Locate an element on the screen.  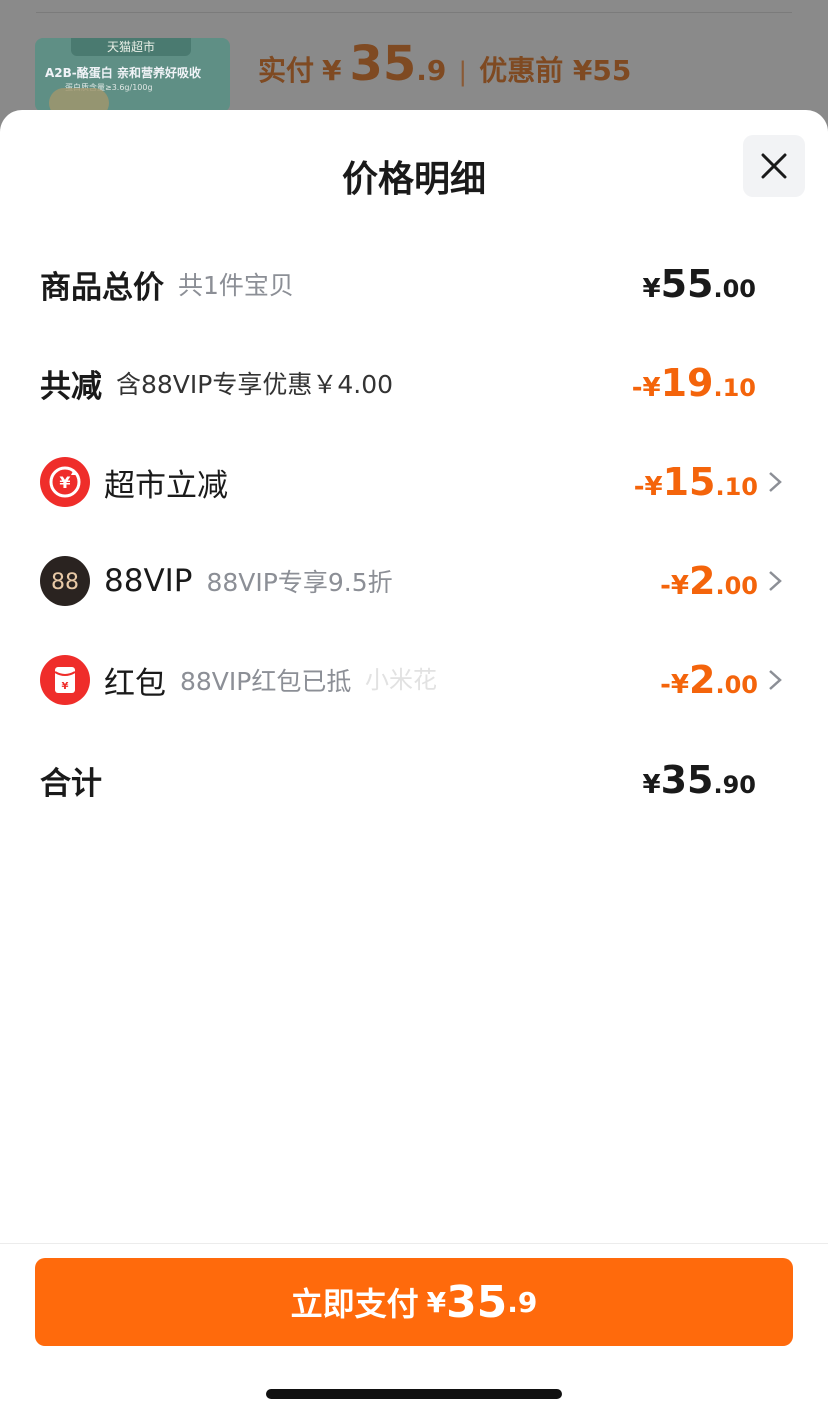
close-icon is located at coordinates (774, 166).